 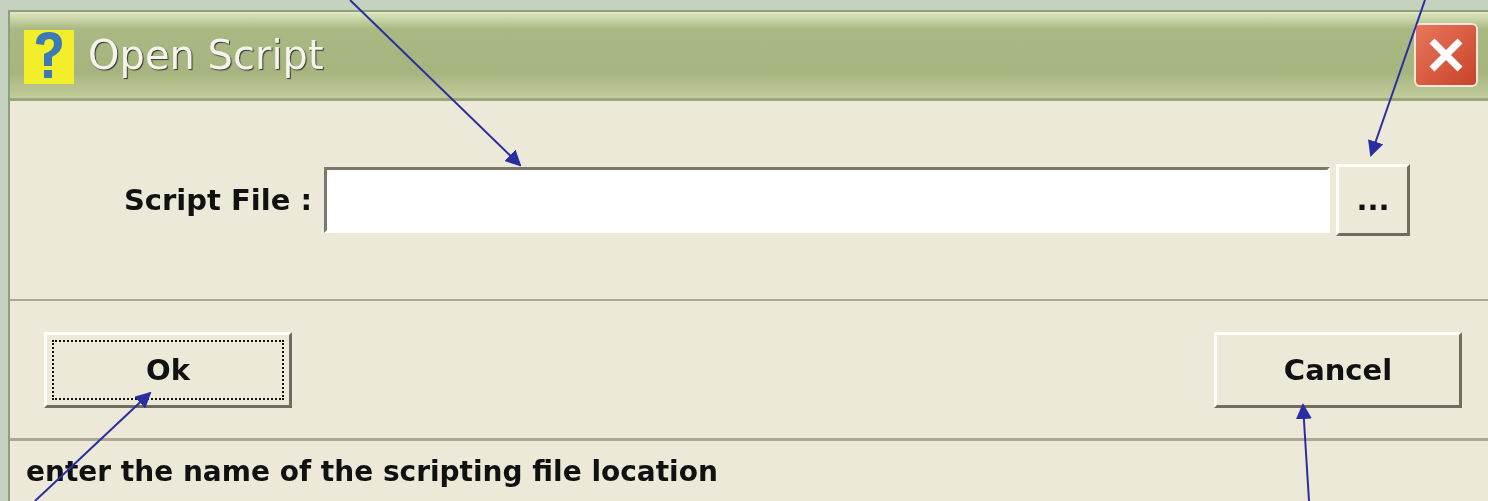 I want to click on ok-button: Ok, so click(x=168, y=369).